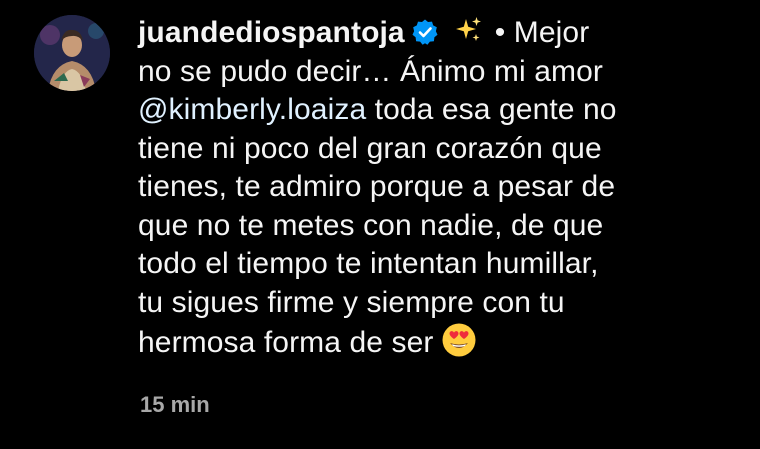 This screenshot has width=760, height=449. I want to click on heart-eyes-emoji-icon, so click(459, 340).